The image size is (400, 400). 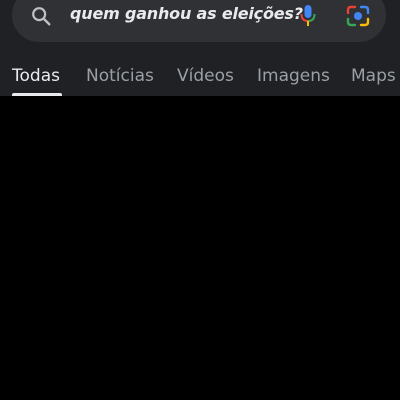 What do you see at coordinates (308, 16) in the screenshot?
I see `microphone-icon` at bounding box center [308, 16].